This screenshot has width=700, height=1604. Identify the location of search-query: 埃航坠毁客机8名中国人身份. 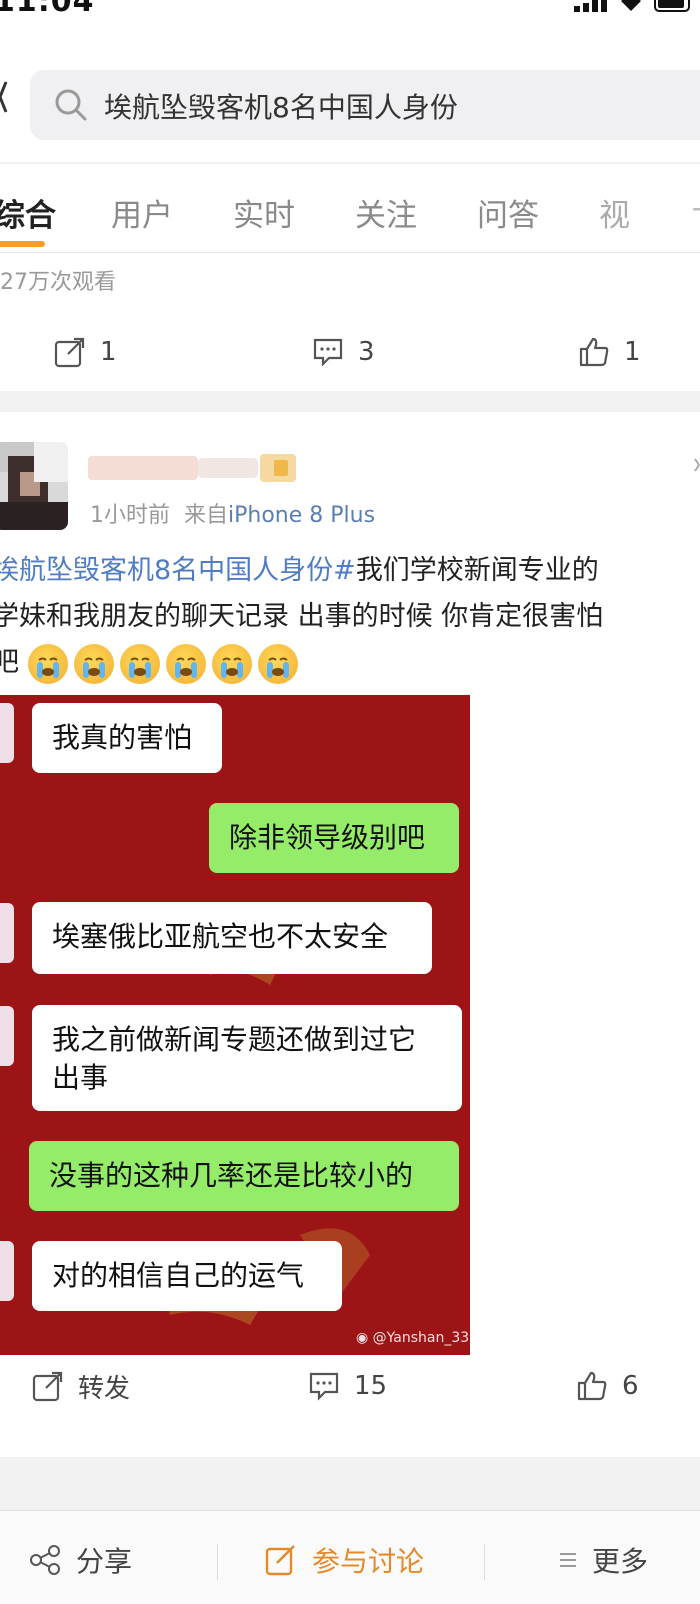
(281, 107).